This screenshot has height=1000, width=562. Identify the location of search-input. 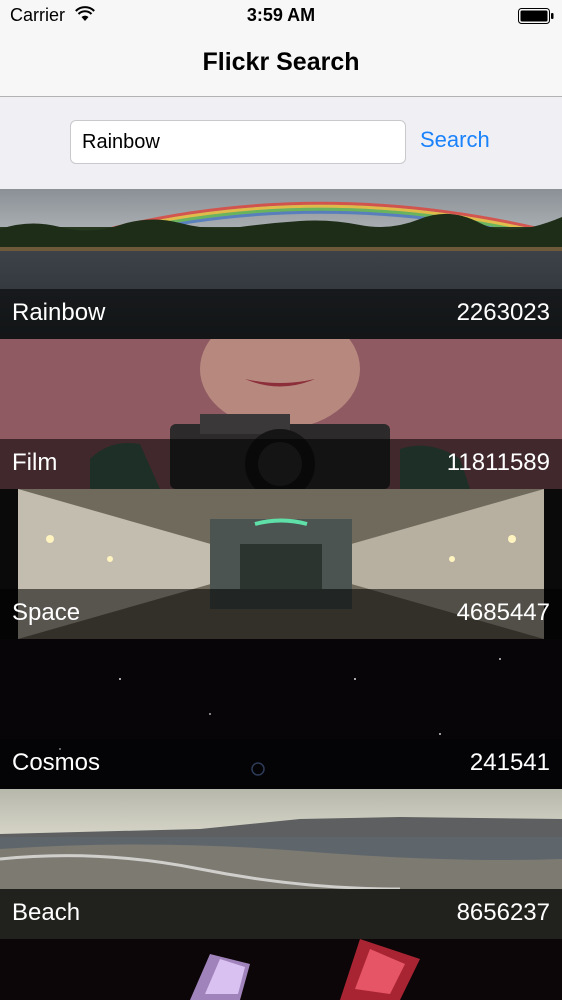
(238, 142).